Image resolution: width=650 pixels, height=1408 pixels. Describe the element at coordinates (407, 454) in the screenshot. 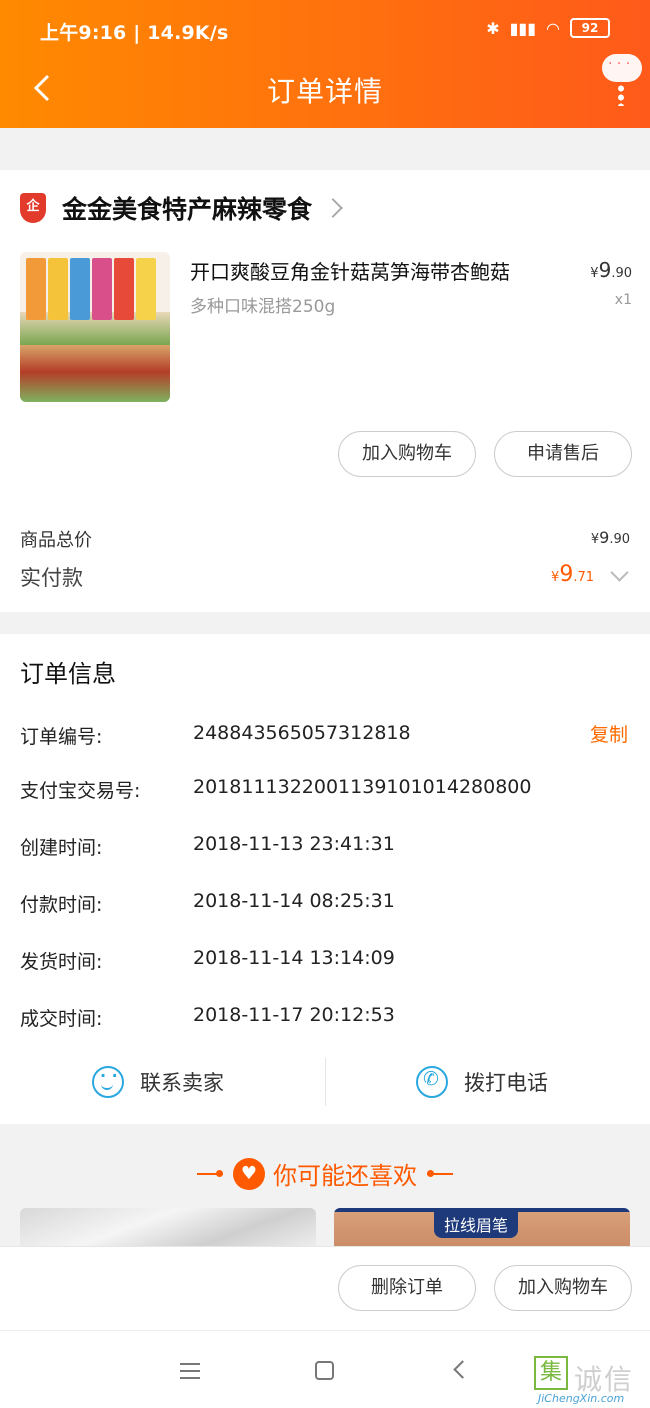

I see `add-to-cart-button: 加入购物车` at that location.